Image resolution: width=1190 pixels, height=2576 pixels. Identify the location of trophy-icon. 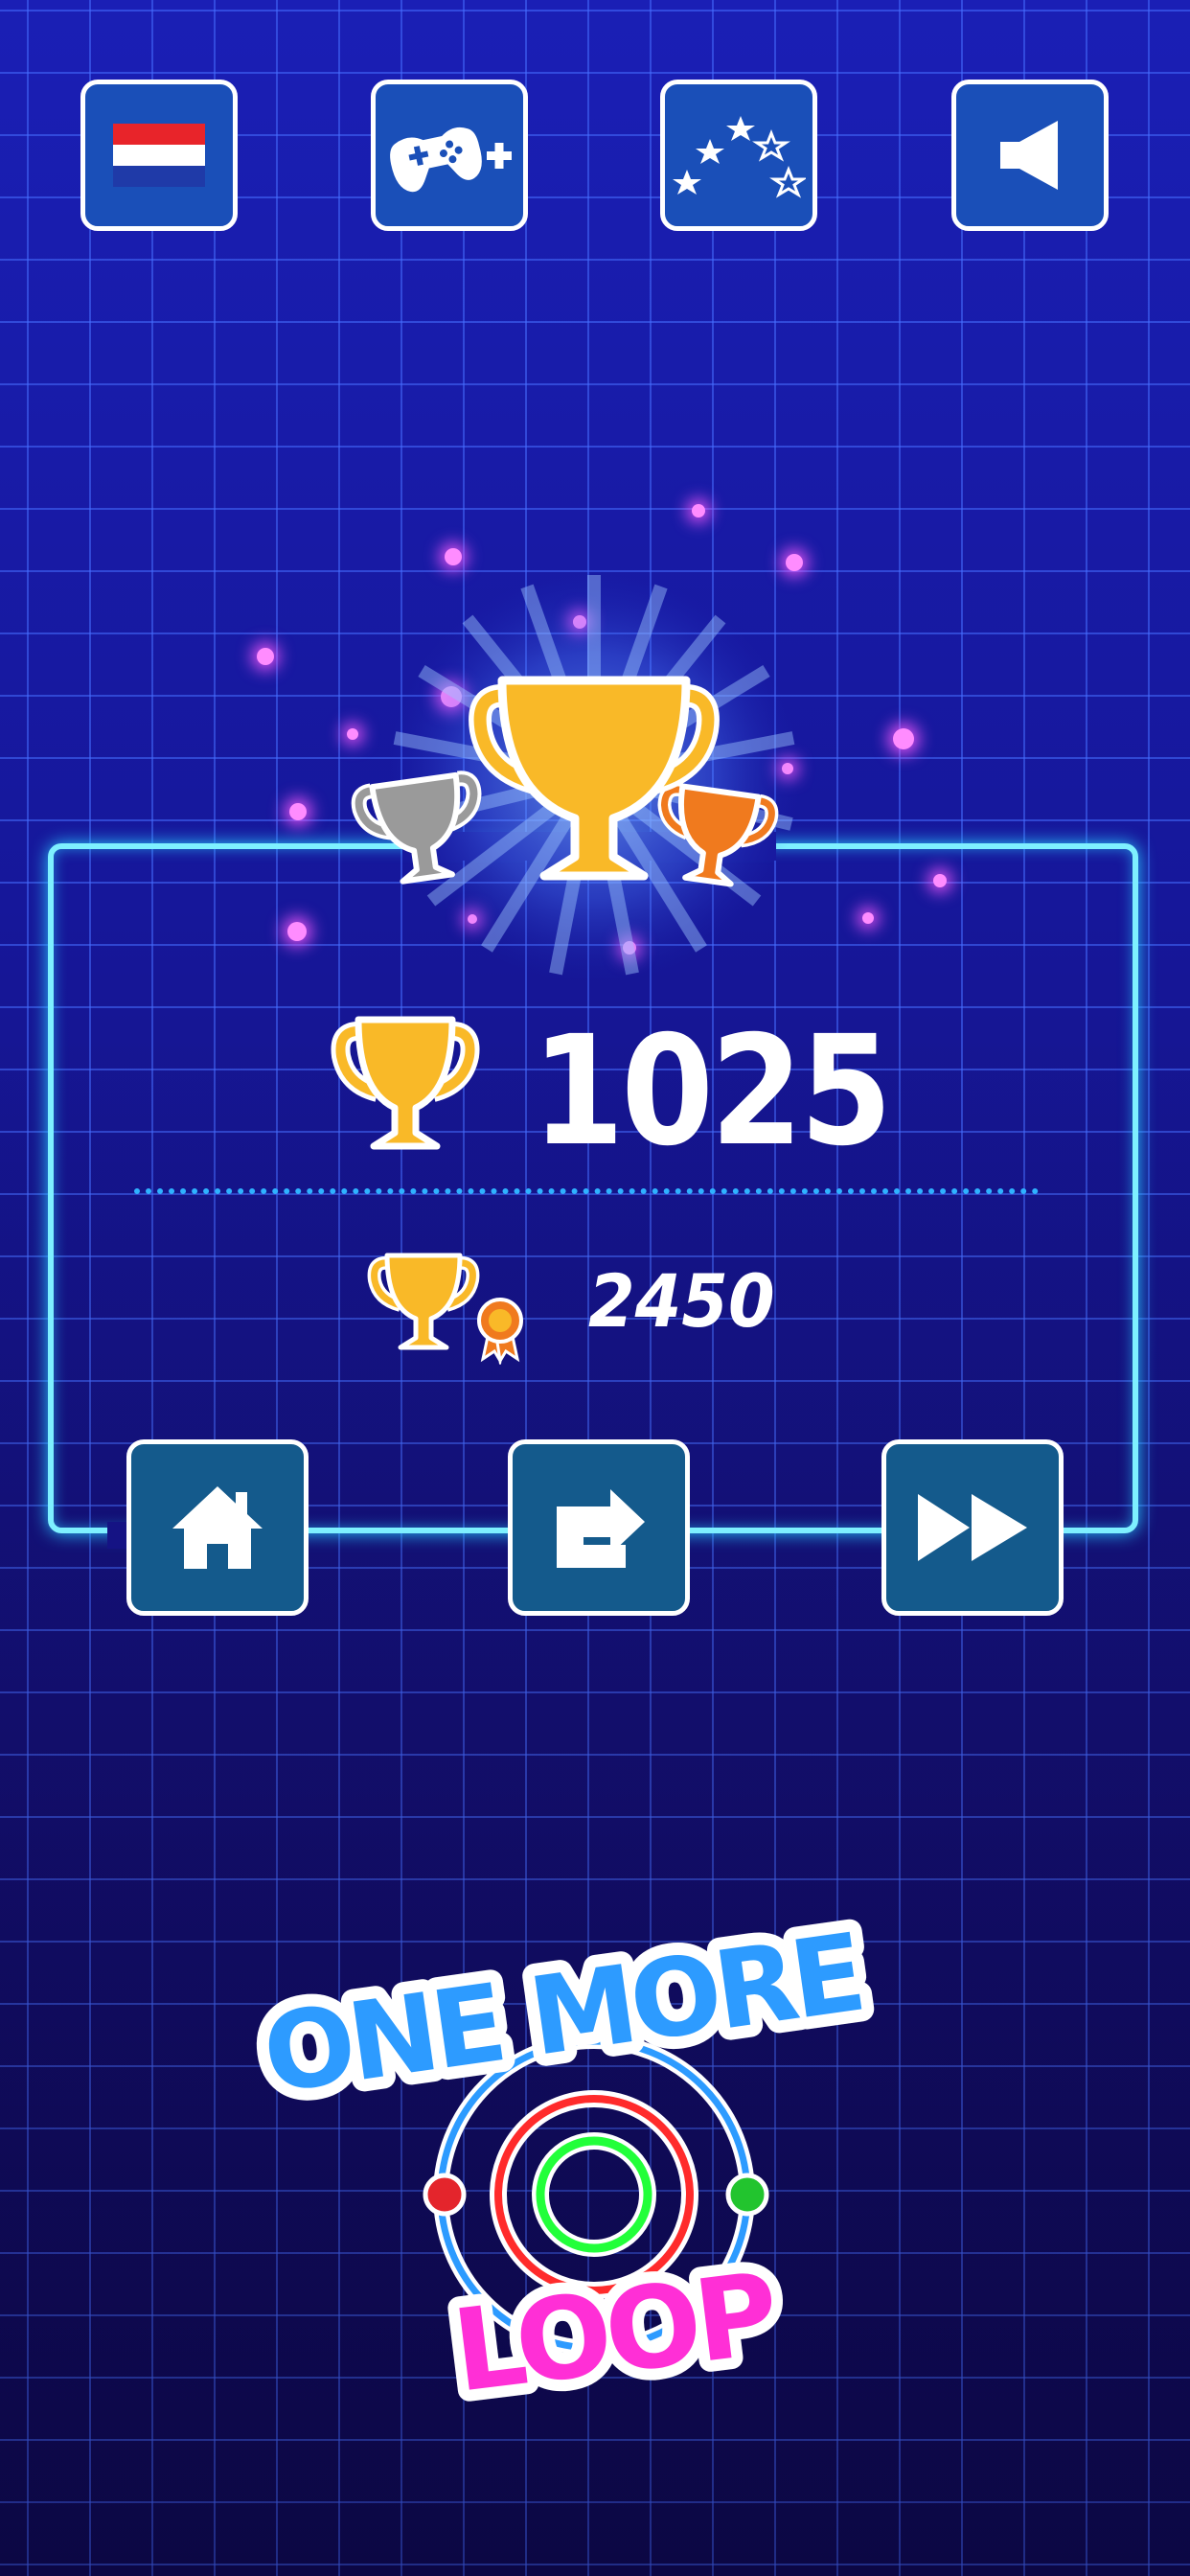
(405, 1083).